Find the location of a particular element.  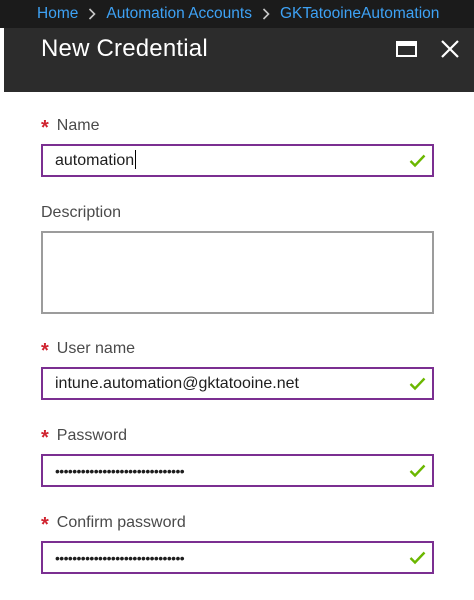

username-label: * User name is located at coordinates (88, 350).